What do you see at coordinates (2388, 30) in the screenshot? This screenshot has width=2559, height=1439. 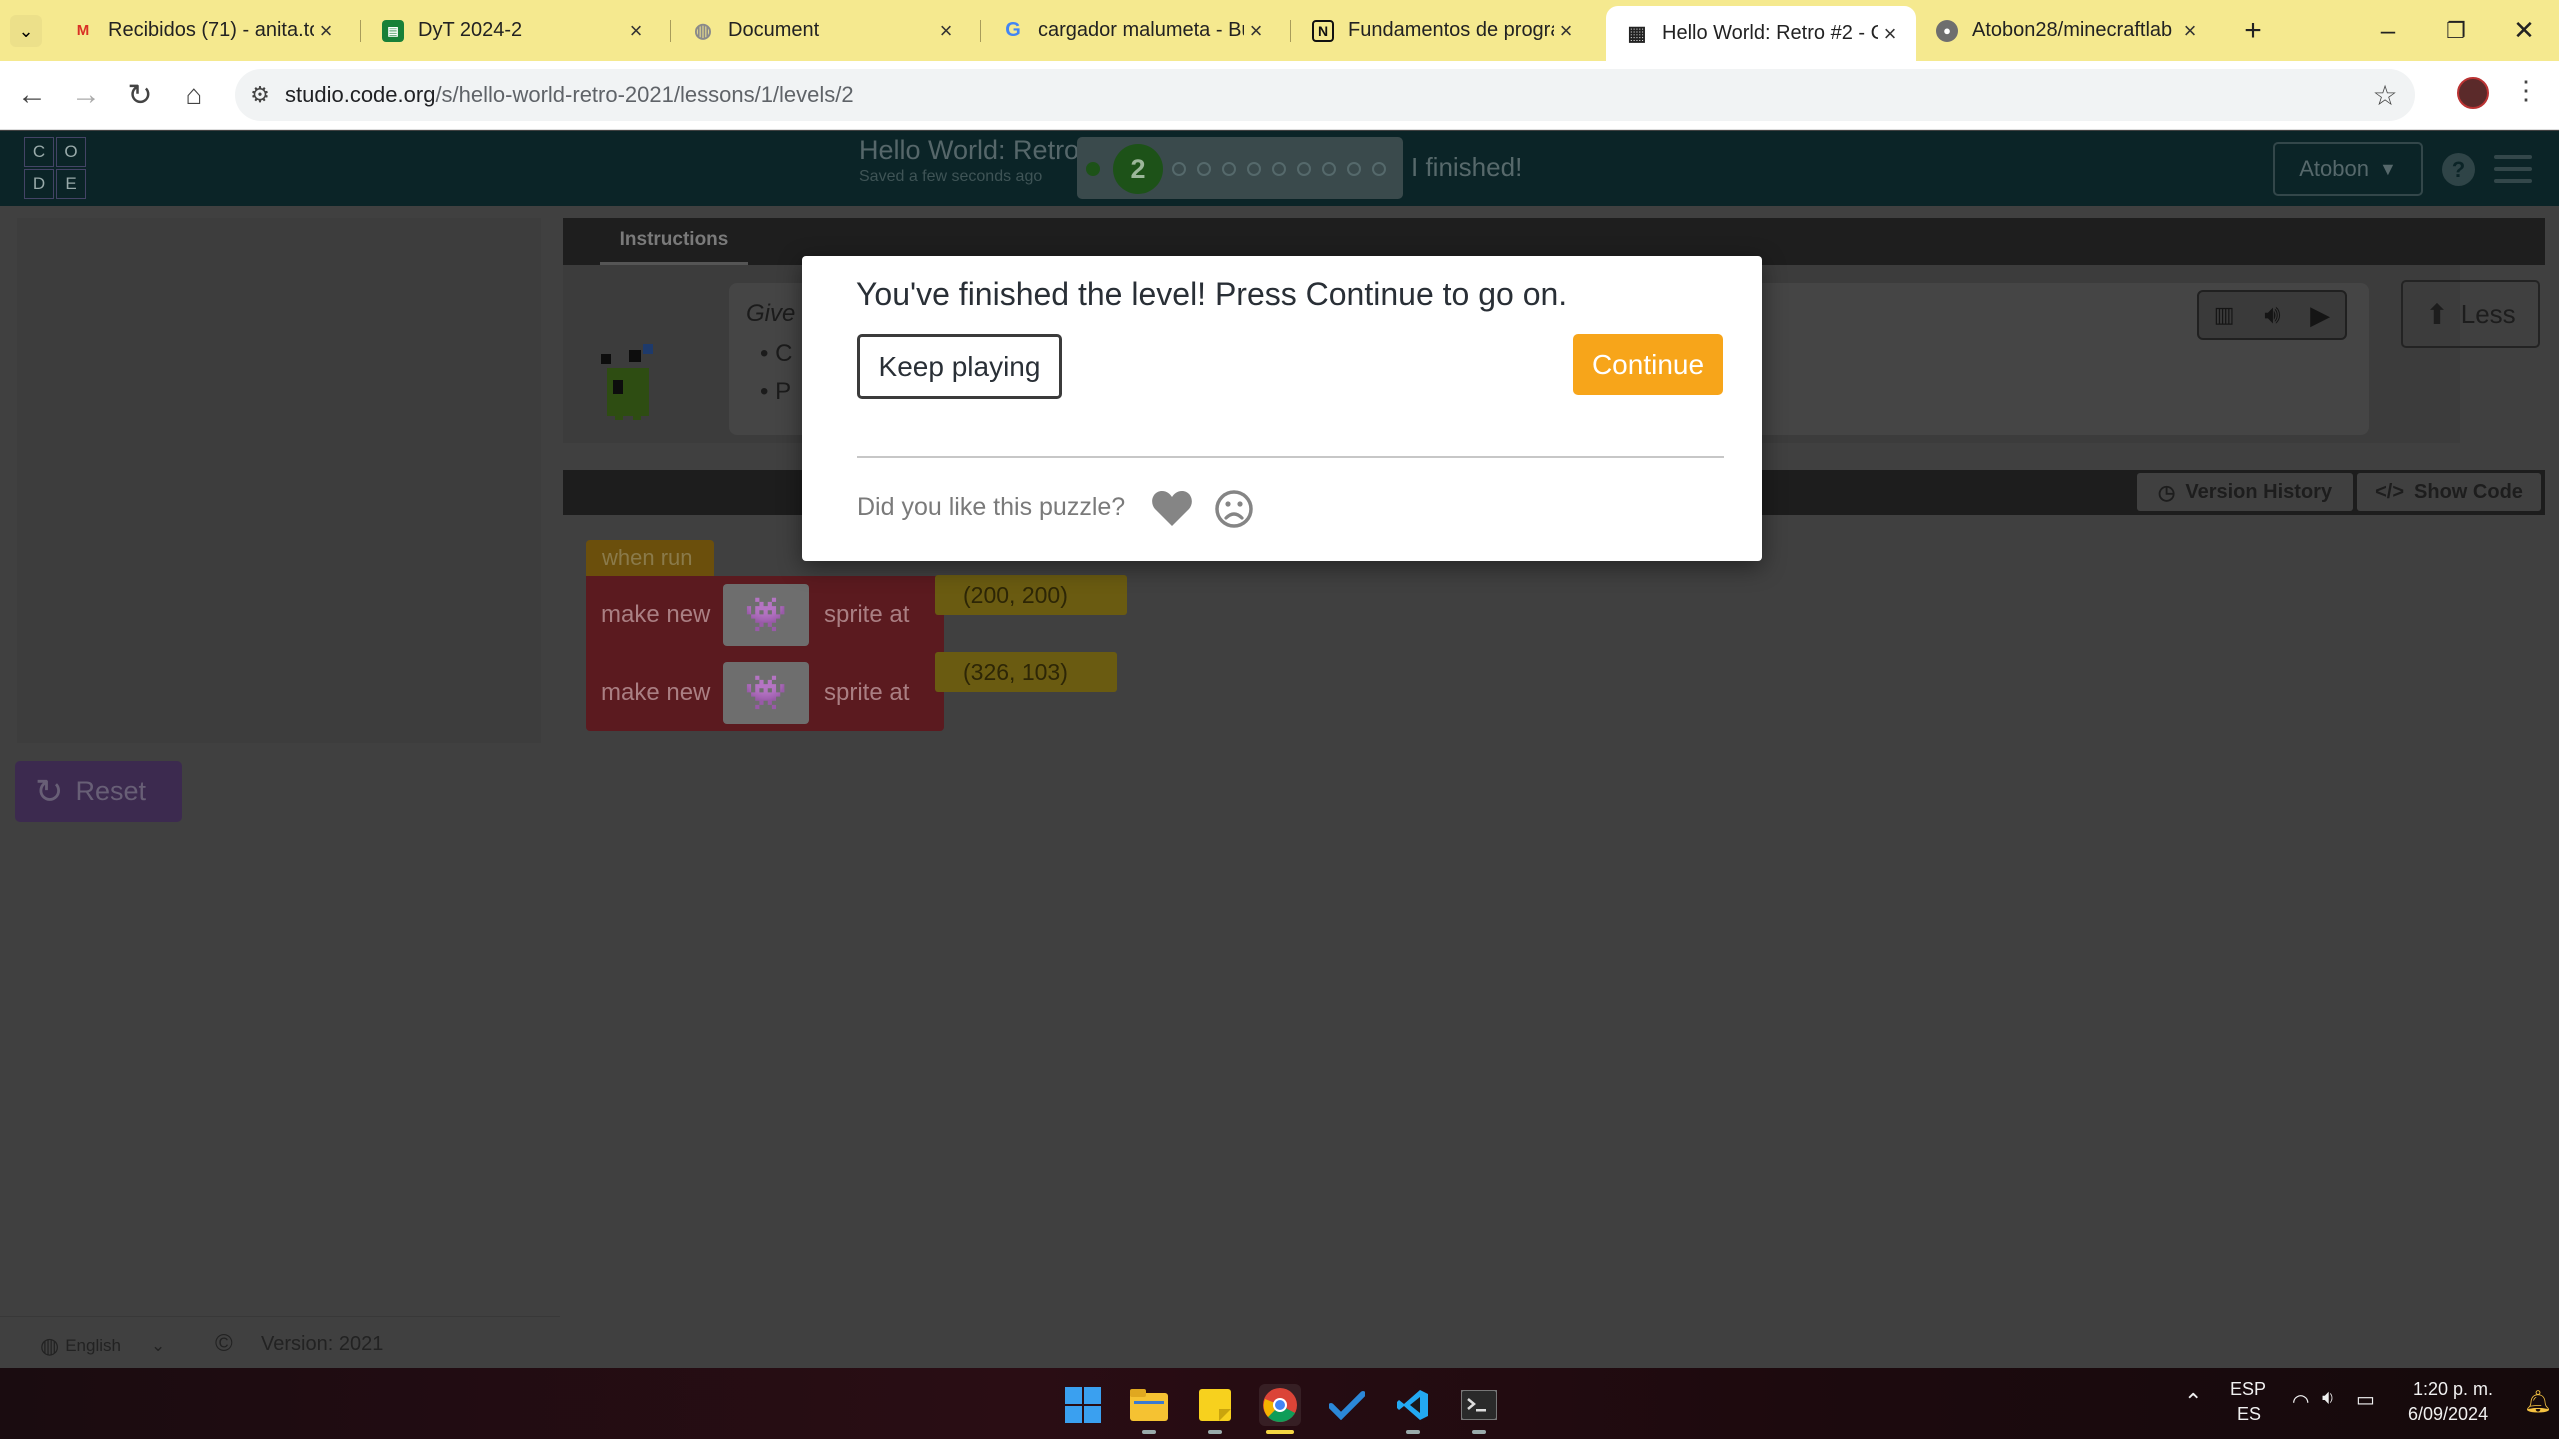 I see `minimize-button: –` at bounding box center [2388, 30].